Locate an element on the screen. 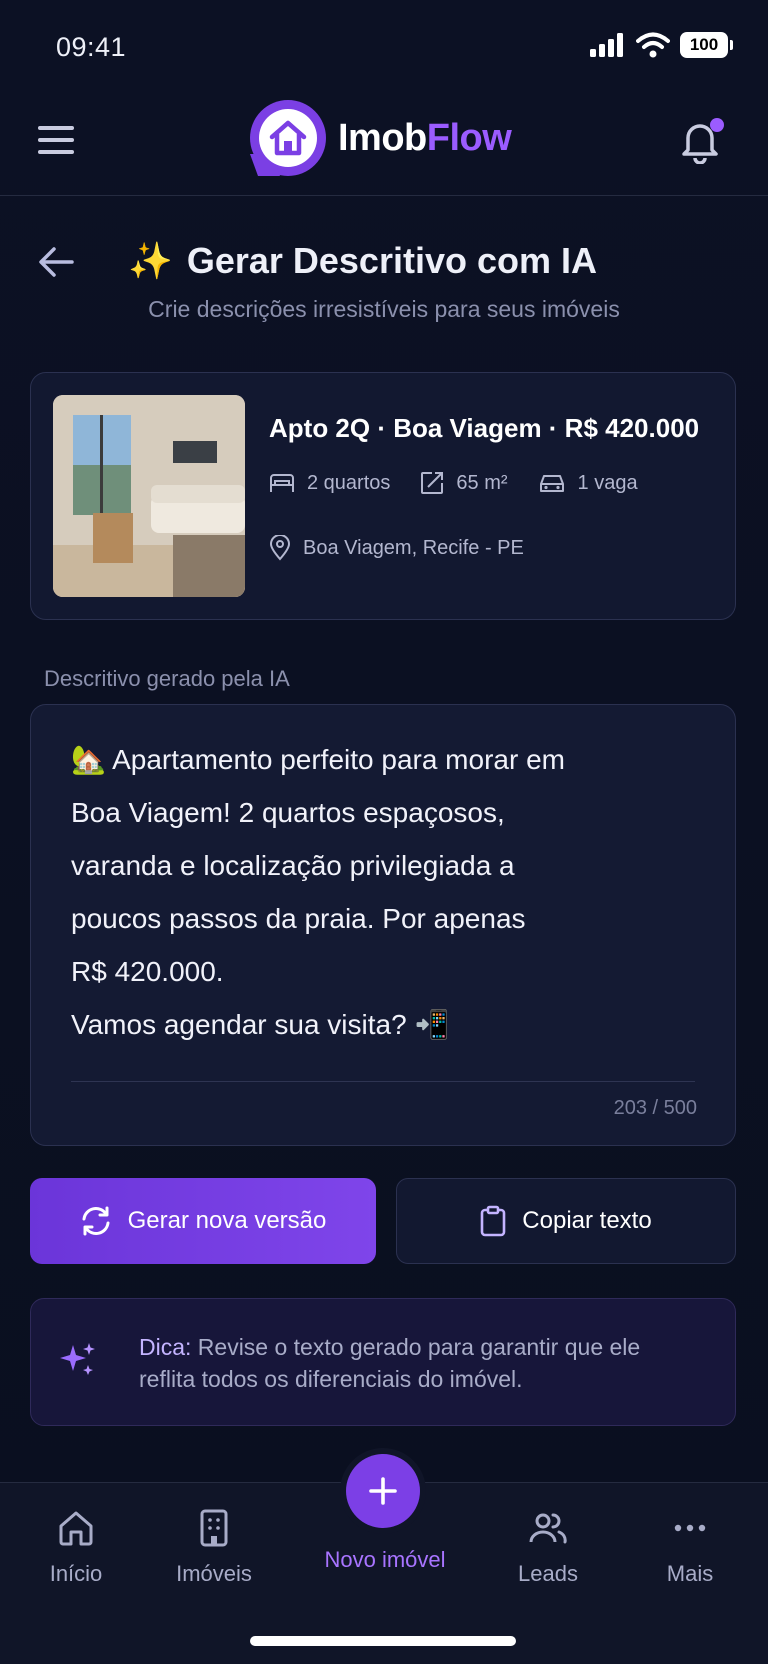  app-header: ImobFlow is located at coordinates (384, 144).